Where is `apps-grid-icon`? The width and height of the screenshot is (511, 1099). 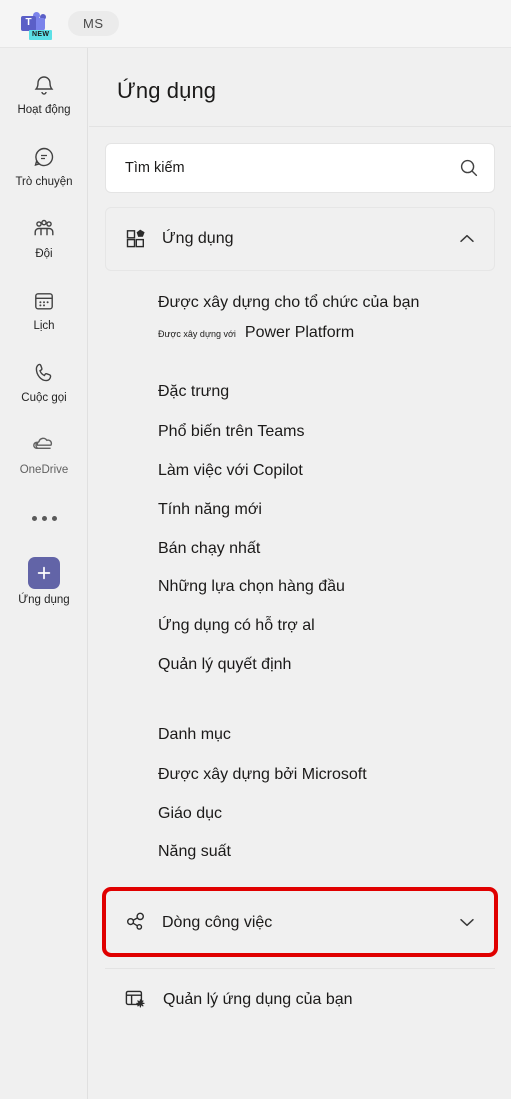
apps-grid-icon is located at coordinates (136, 239).